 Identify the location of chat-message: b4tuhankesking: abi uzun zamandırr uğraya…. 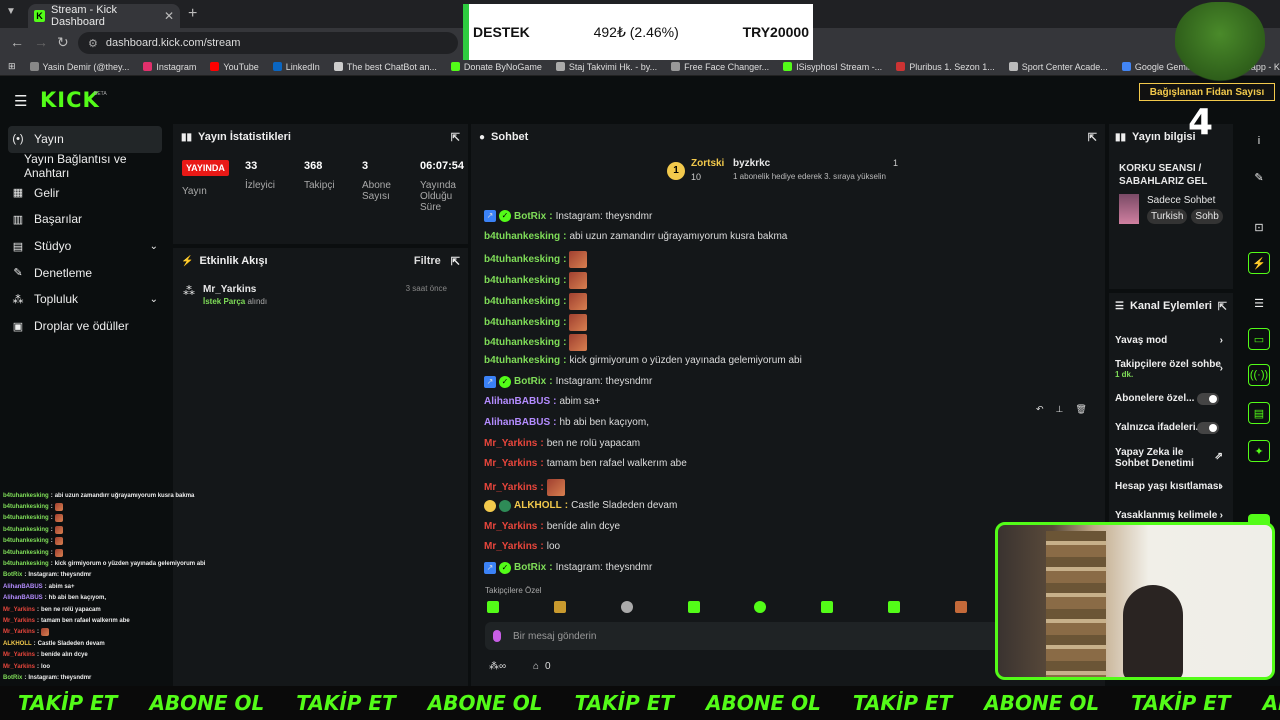
(635, 236).